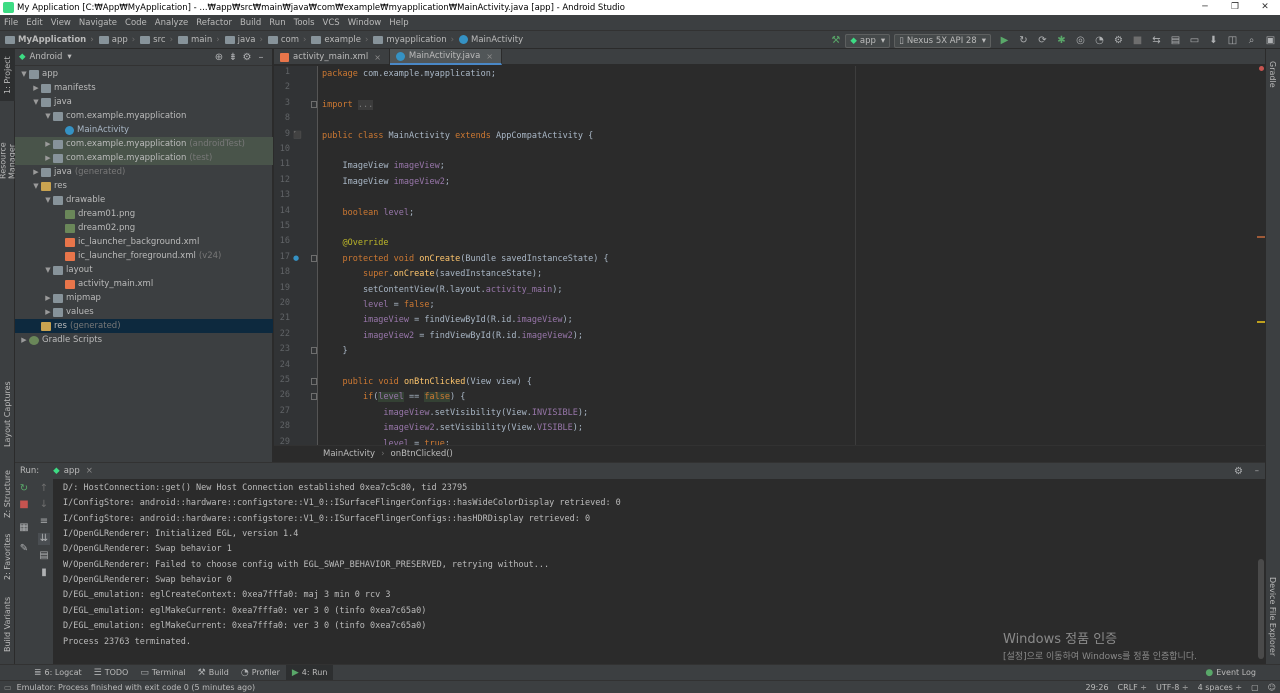  I want to click on coverage-icon: ◎, so click(1081, 41).